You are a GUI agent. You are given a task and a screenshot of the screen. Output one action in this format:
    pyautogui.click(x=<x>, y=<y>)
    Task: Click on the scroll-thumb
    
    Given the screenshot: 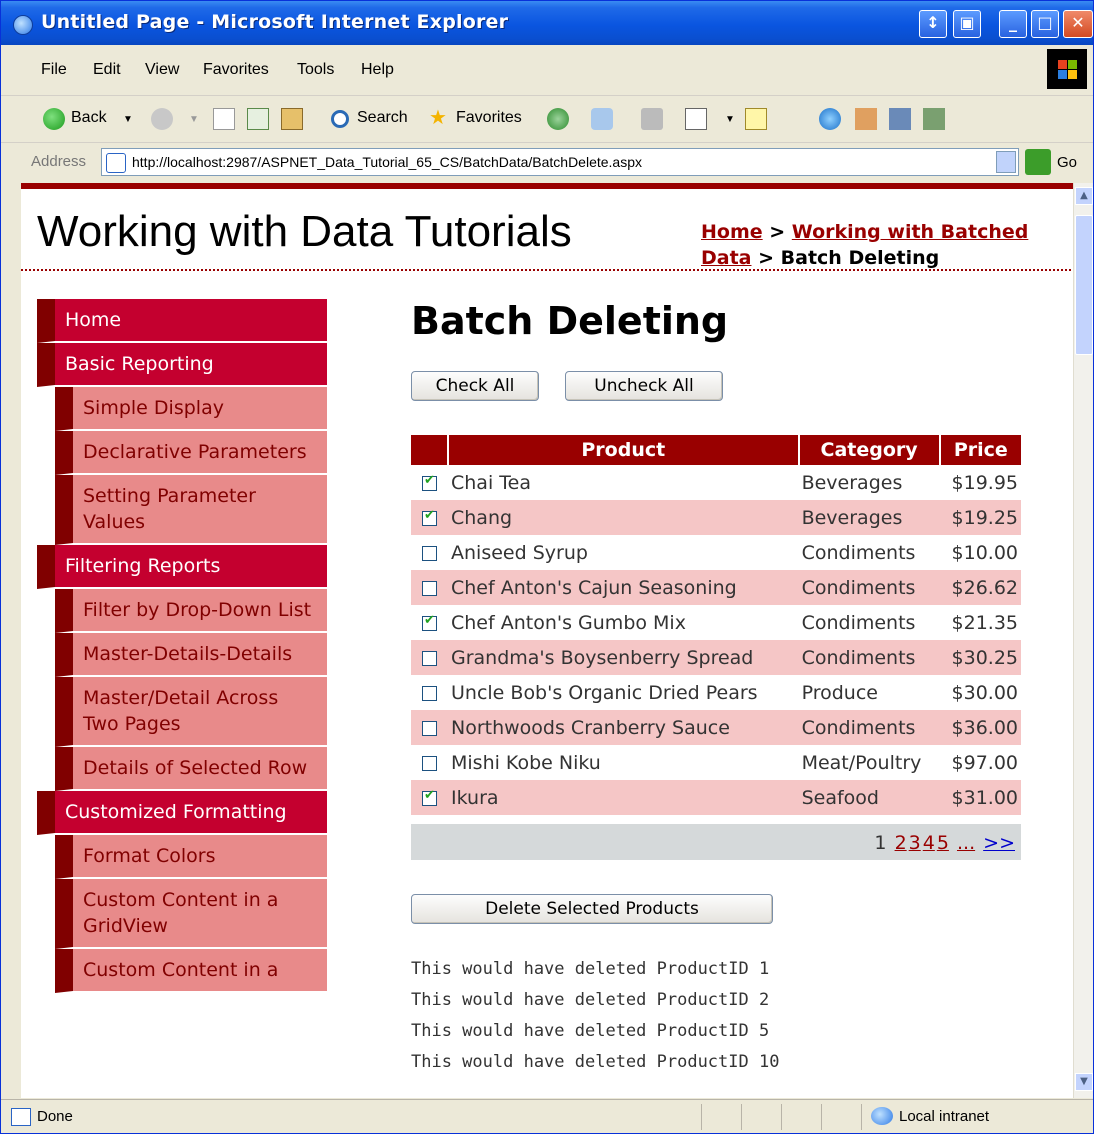 What is the action you would take?
    pyautogui.click(x=1084, y=285)
    